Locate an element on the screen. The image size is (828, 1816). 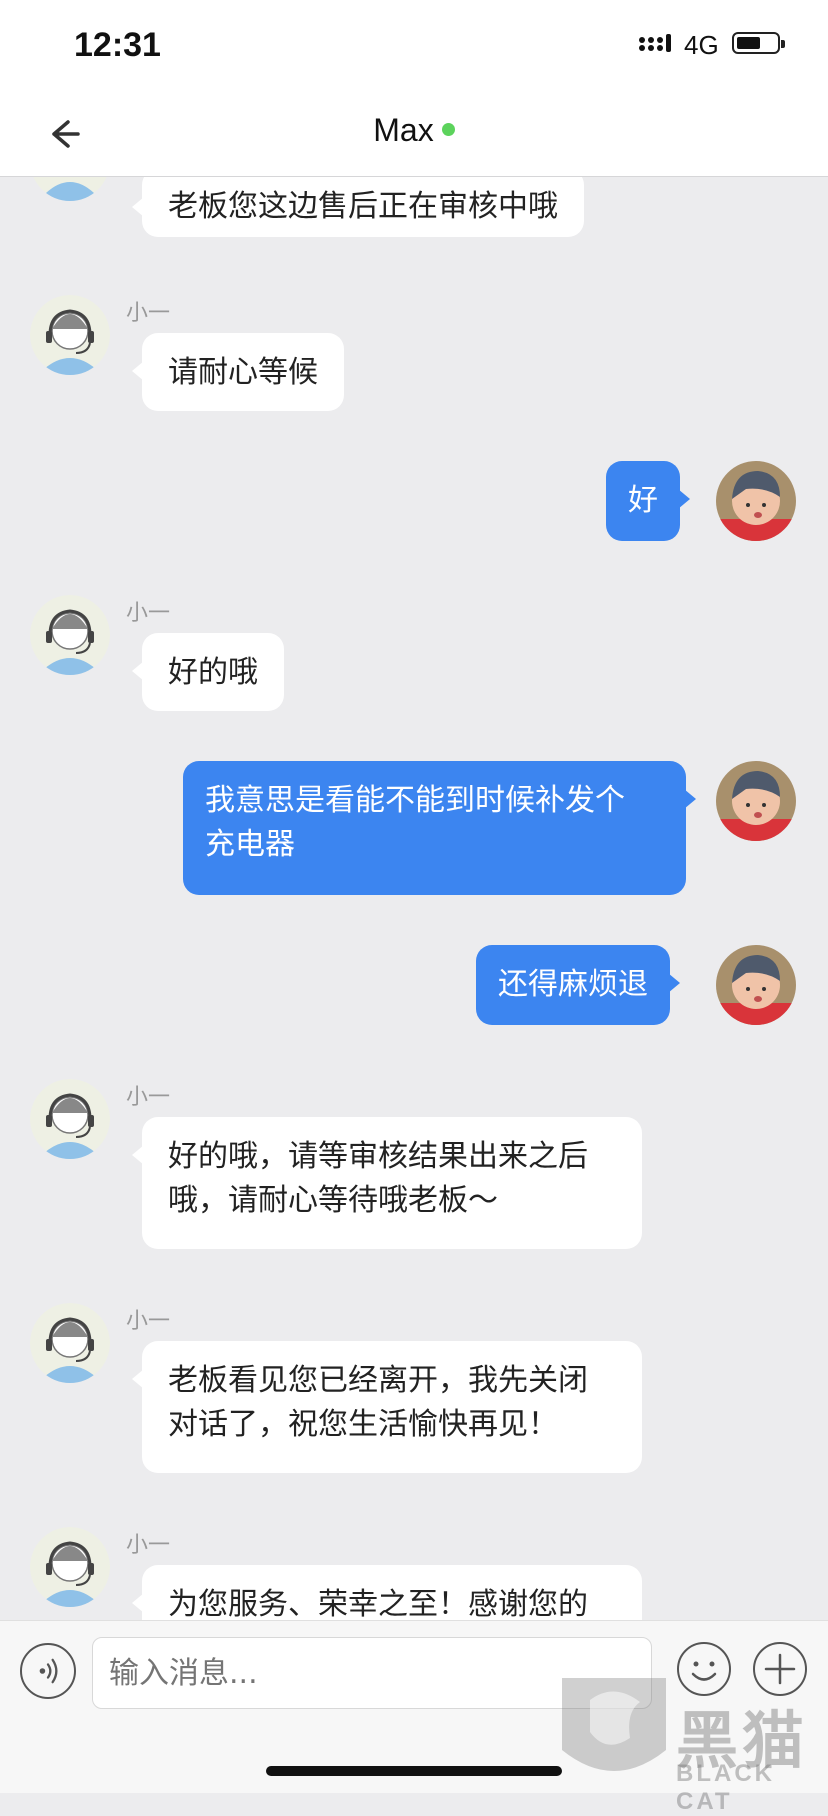
message-bubble-outgoing: 好 is located at coordinates (648, 501).